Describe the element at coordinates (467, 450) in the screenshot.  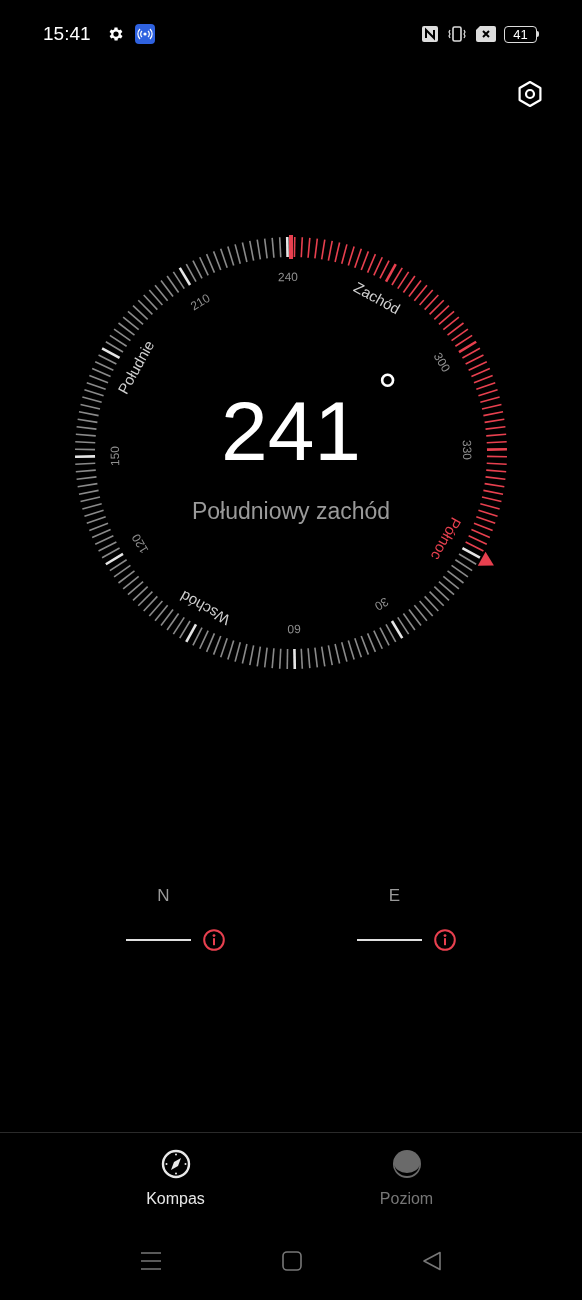
I see `dial-label: 330` at that location.